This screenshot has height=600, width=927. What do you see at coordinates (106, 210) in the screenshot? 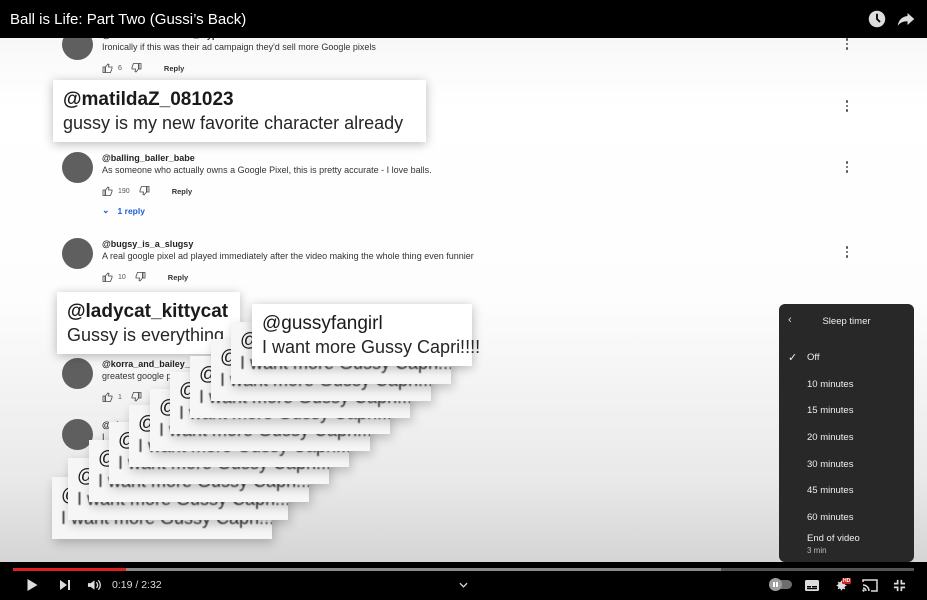
I see `chevron-down-icon: ⌄` at bounding box center [106, 210].